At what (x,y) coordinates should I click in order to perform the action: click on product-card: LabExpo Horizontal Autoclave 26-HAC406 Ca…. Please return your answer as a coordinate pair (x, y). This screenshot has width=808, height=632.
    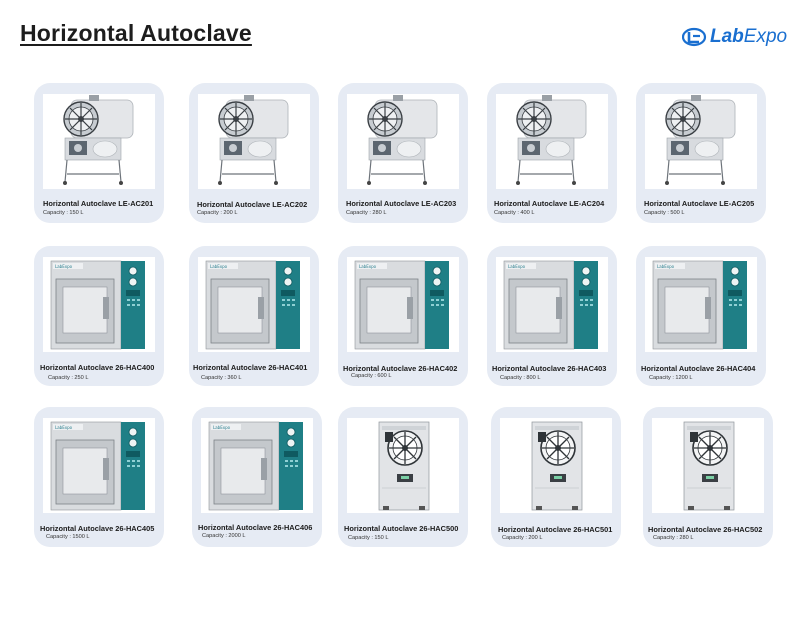
    Looking at the image, I should click on (257, 477).